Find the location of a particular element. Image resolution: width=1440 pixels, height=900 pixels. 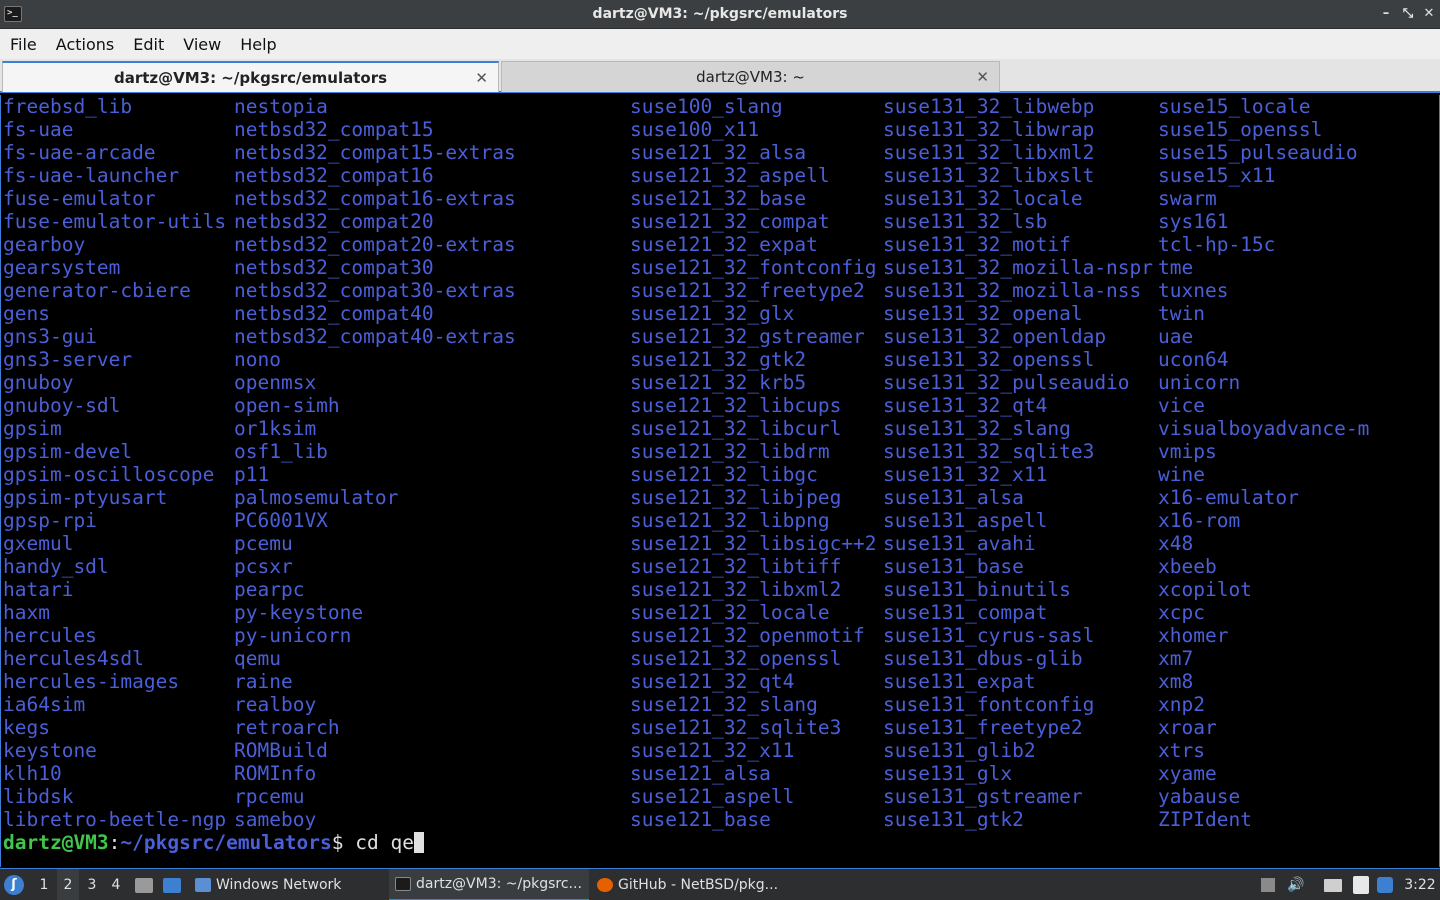

directory-entry: suse121_32_compat is located at coordinates (730, 221).